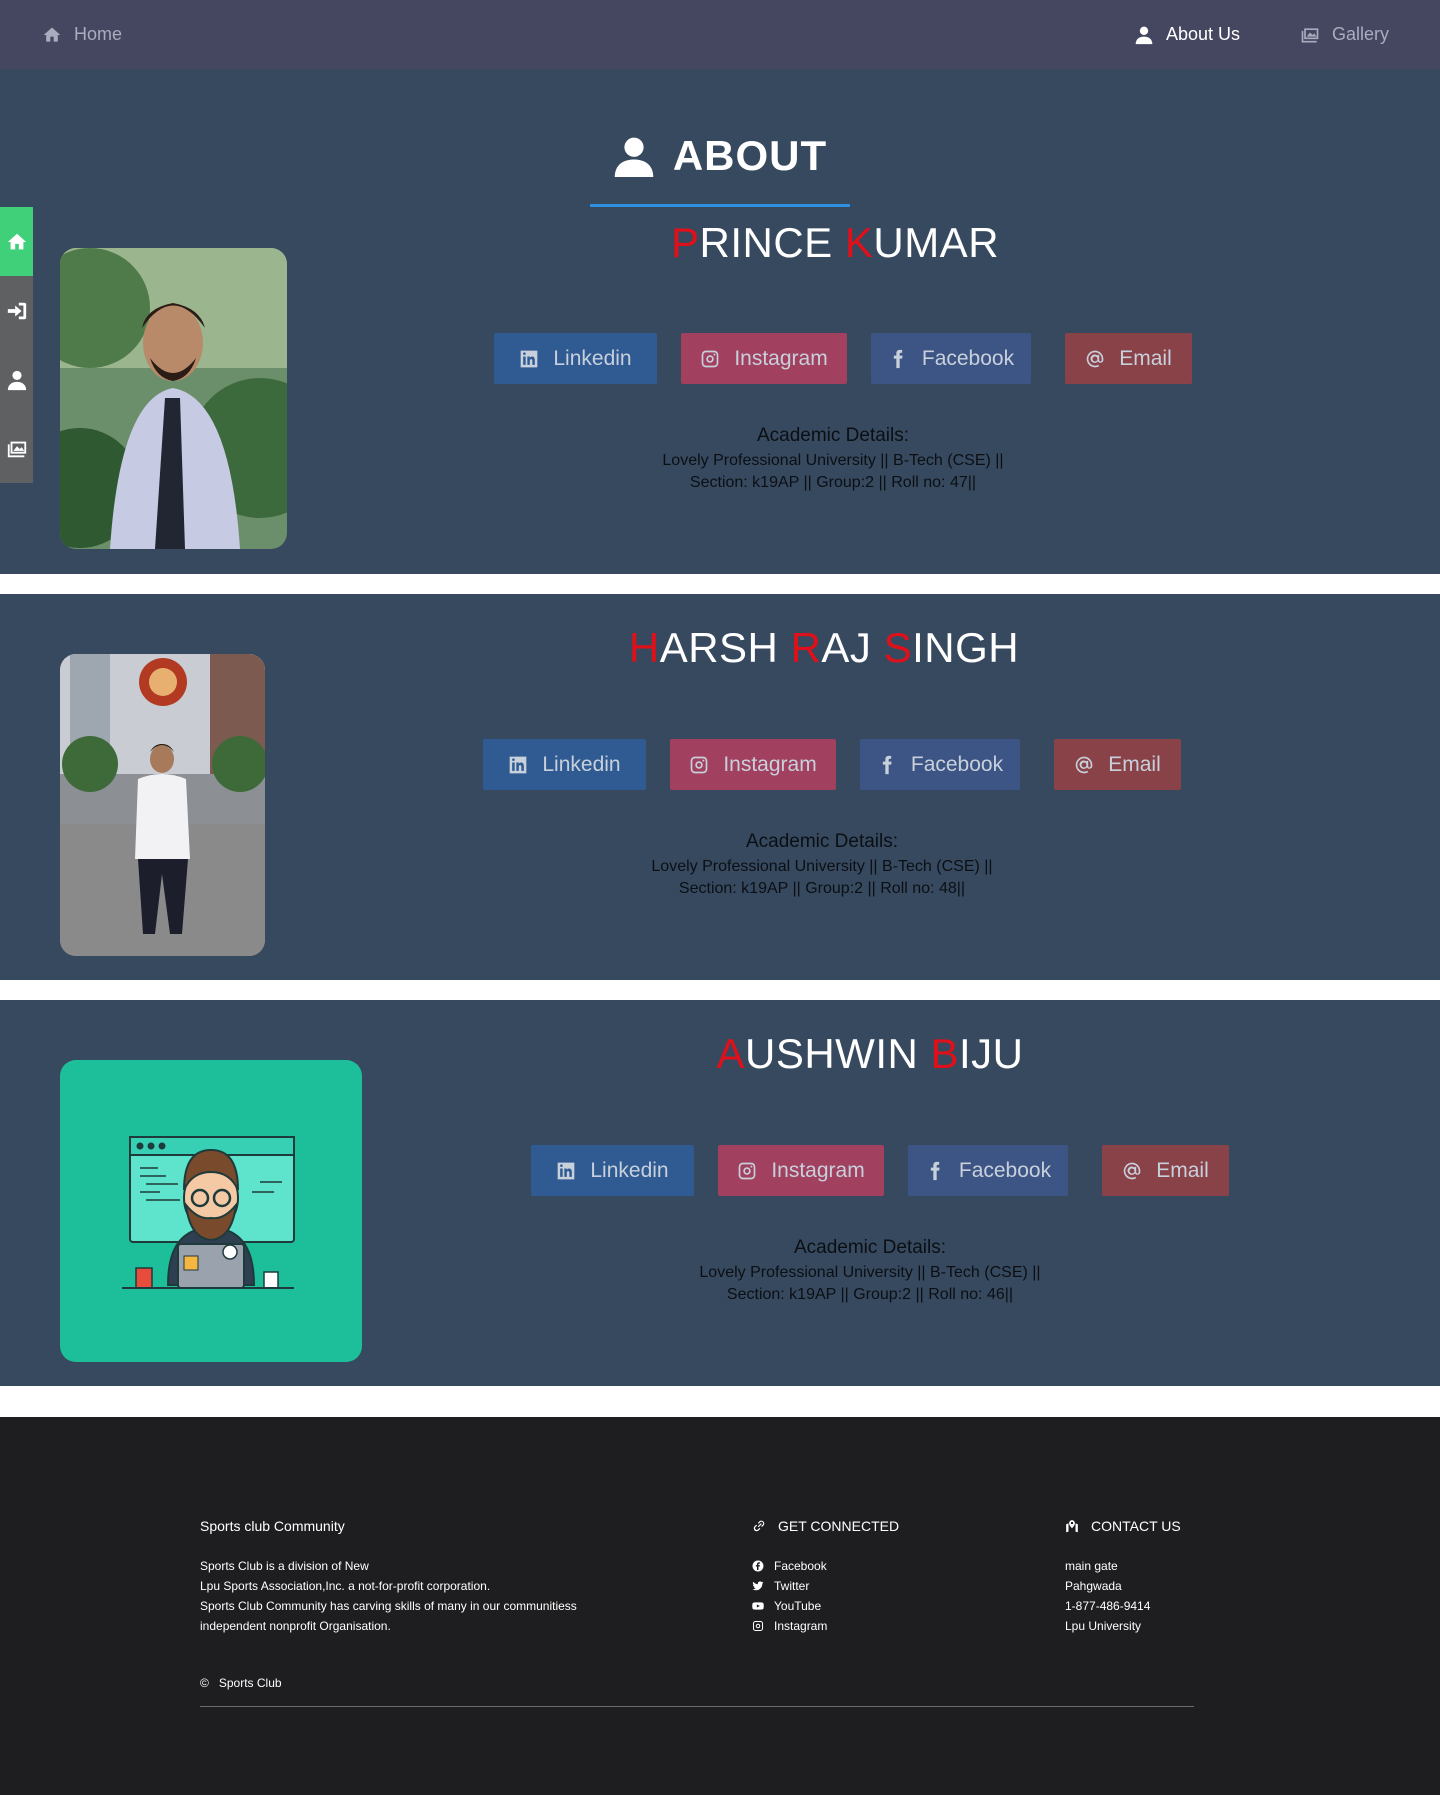  Describe the element at coordinates (822, 841) in the screenshot. I see `academic-title: Academic Details:` at that location.